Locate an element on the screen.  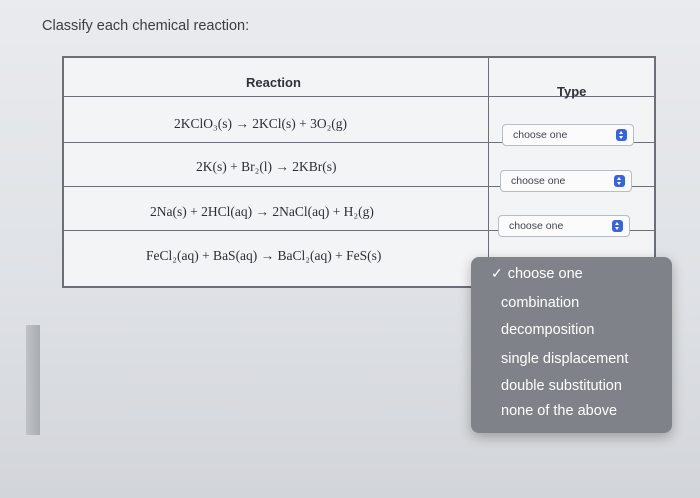
dropdown-option-none-of-the-above: none of the above is located at coordinates (559, 411).